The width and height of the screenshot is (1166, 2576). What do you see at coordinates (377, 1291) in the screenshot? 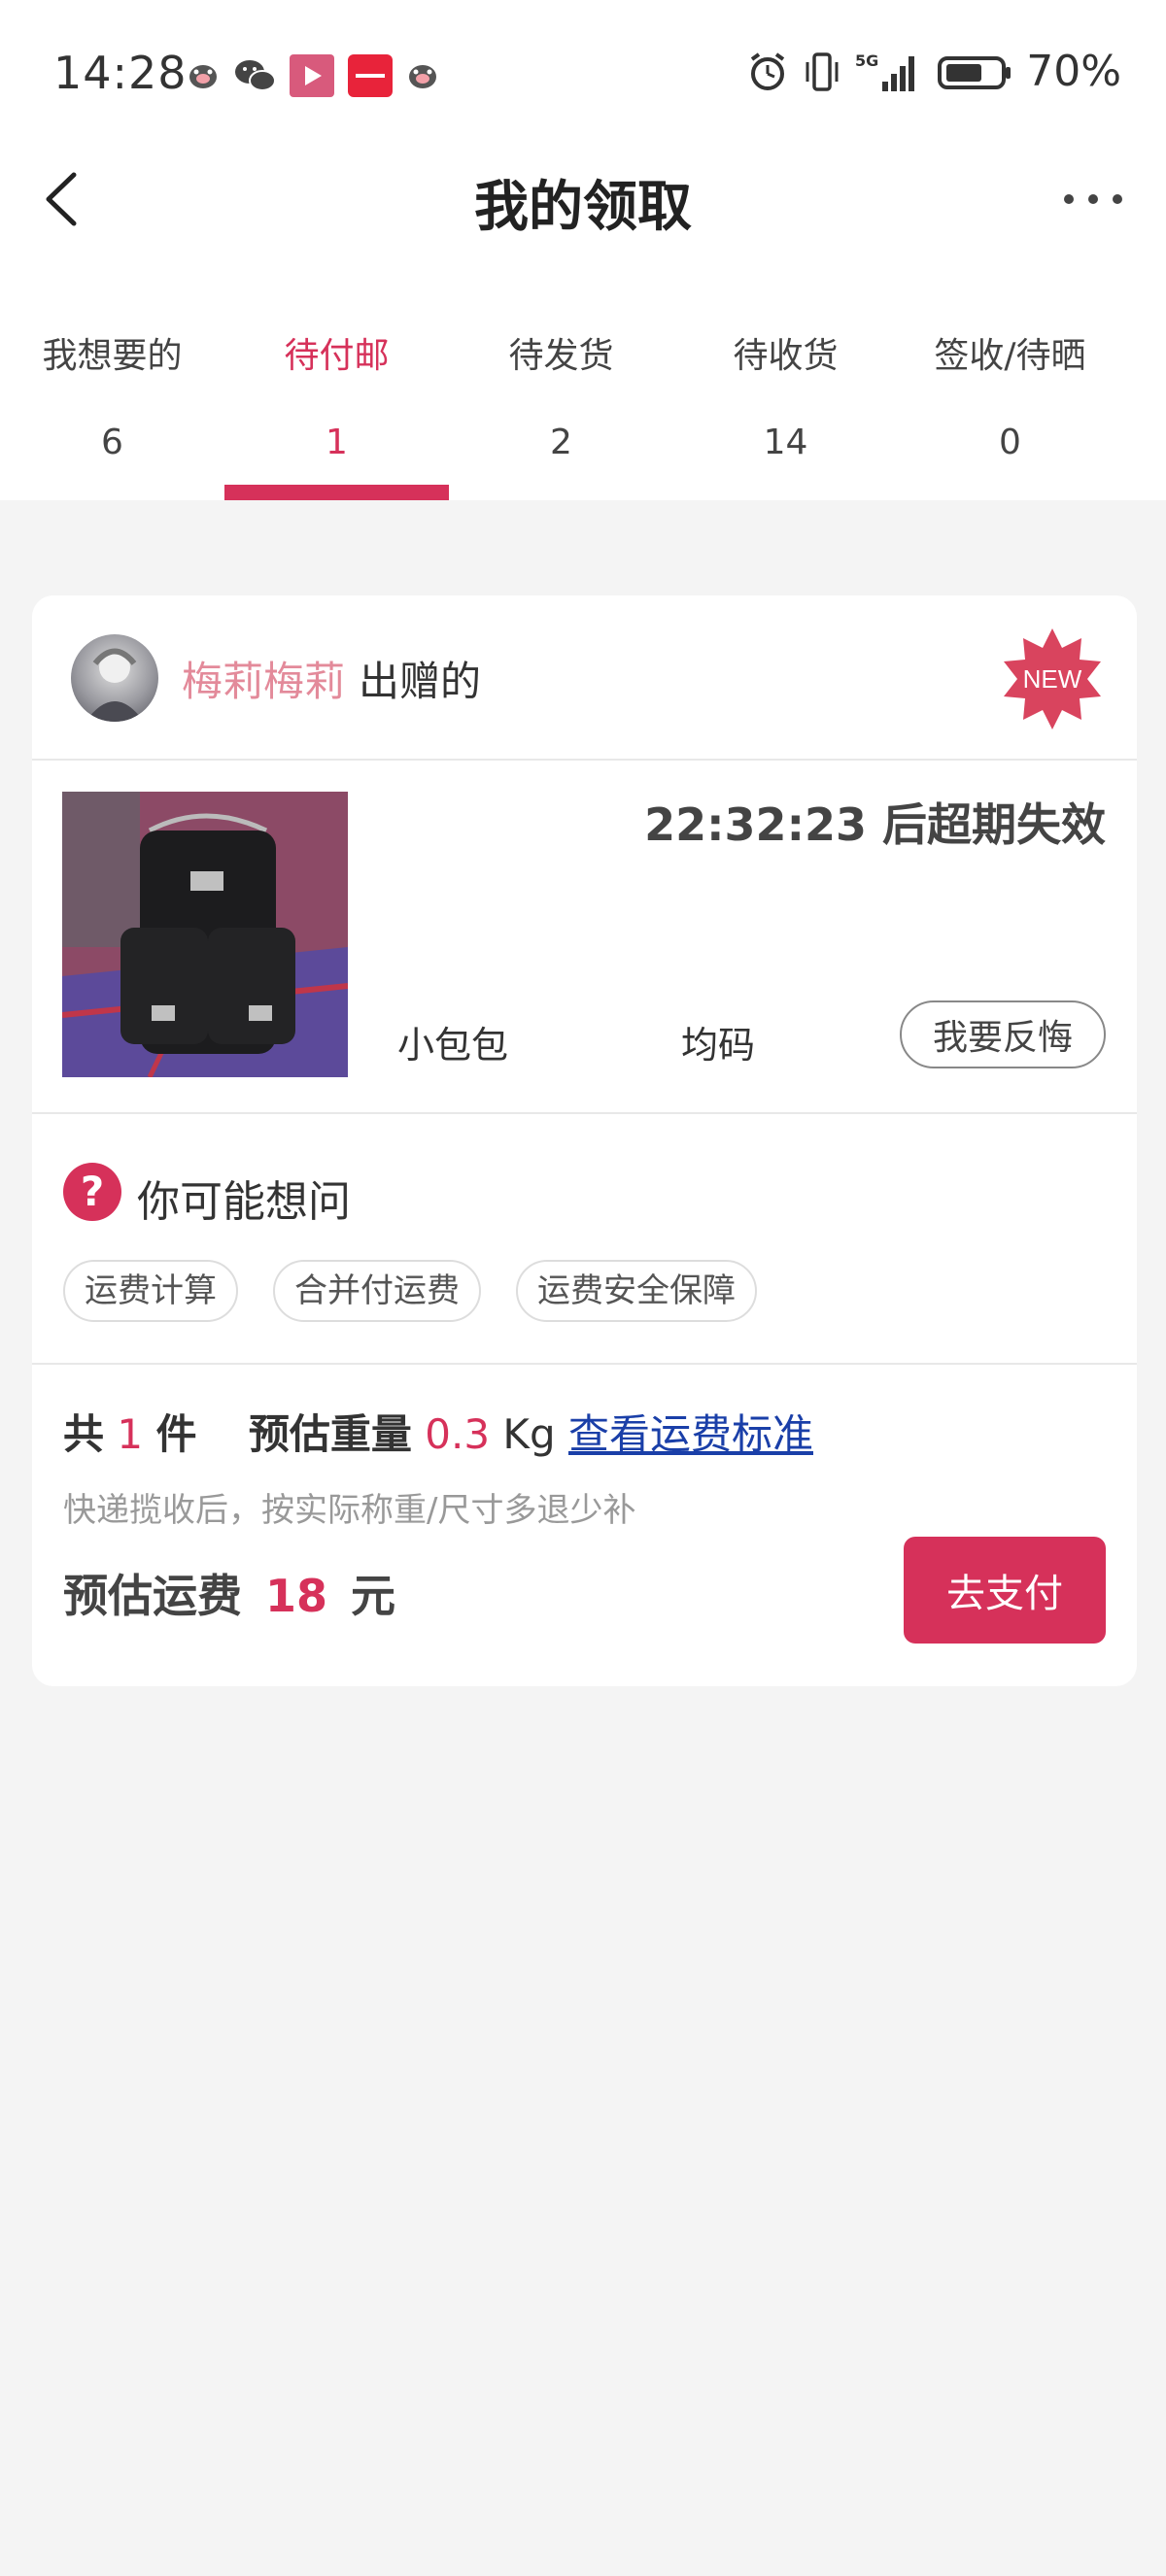
I see `faq-tag-merge-shipping: 合并付运费` at bounding box center [377, 1291].